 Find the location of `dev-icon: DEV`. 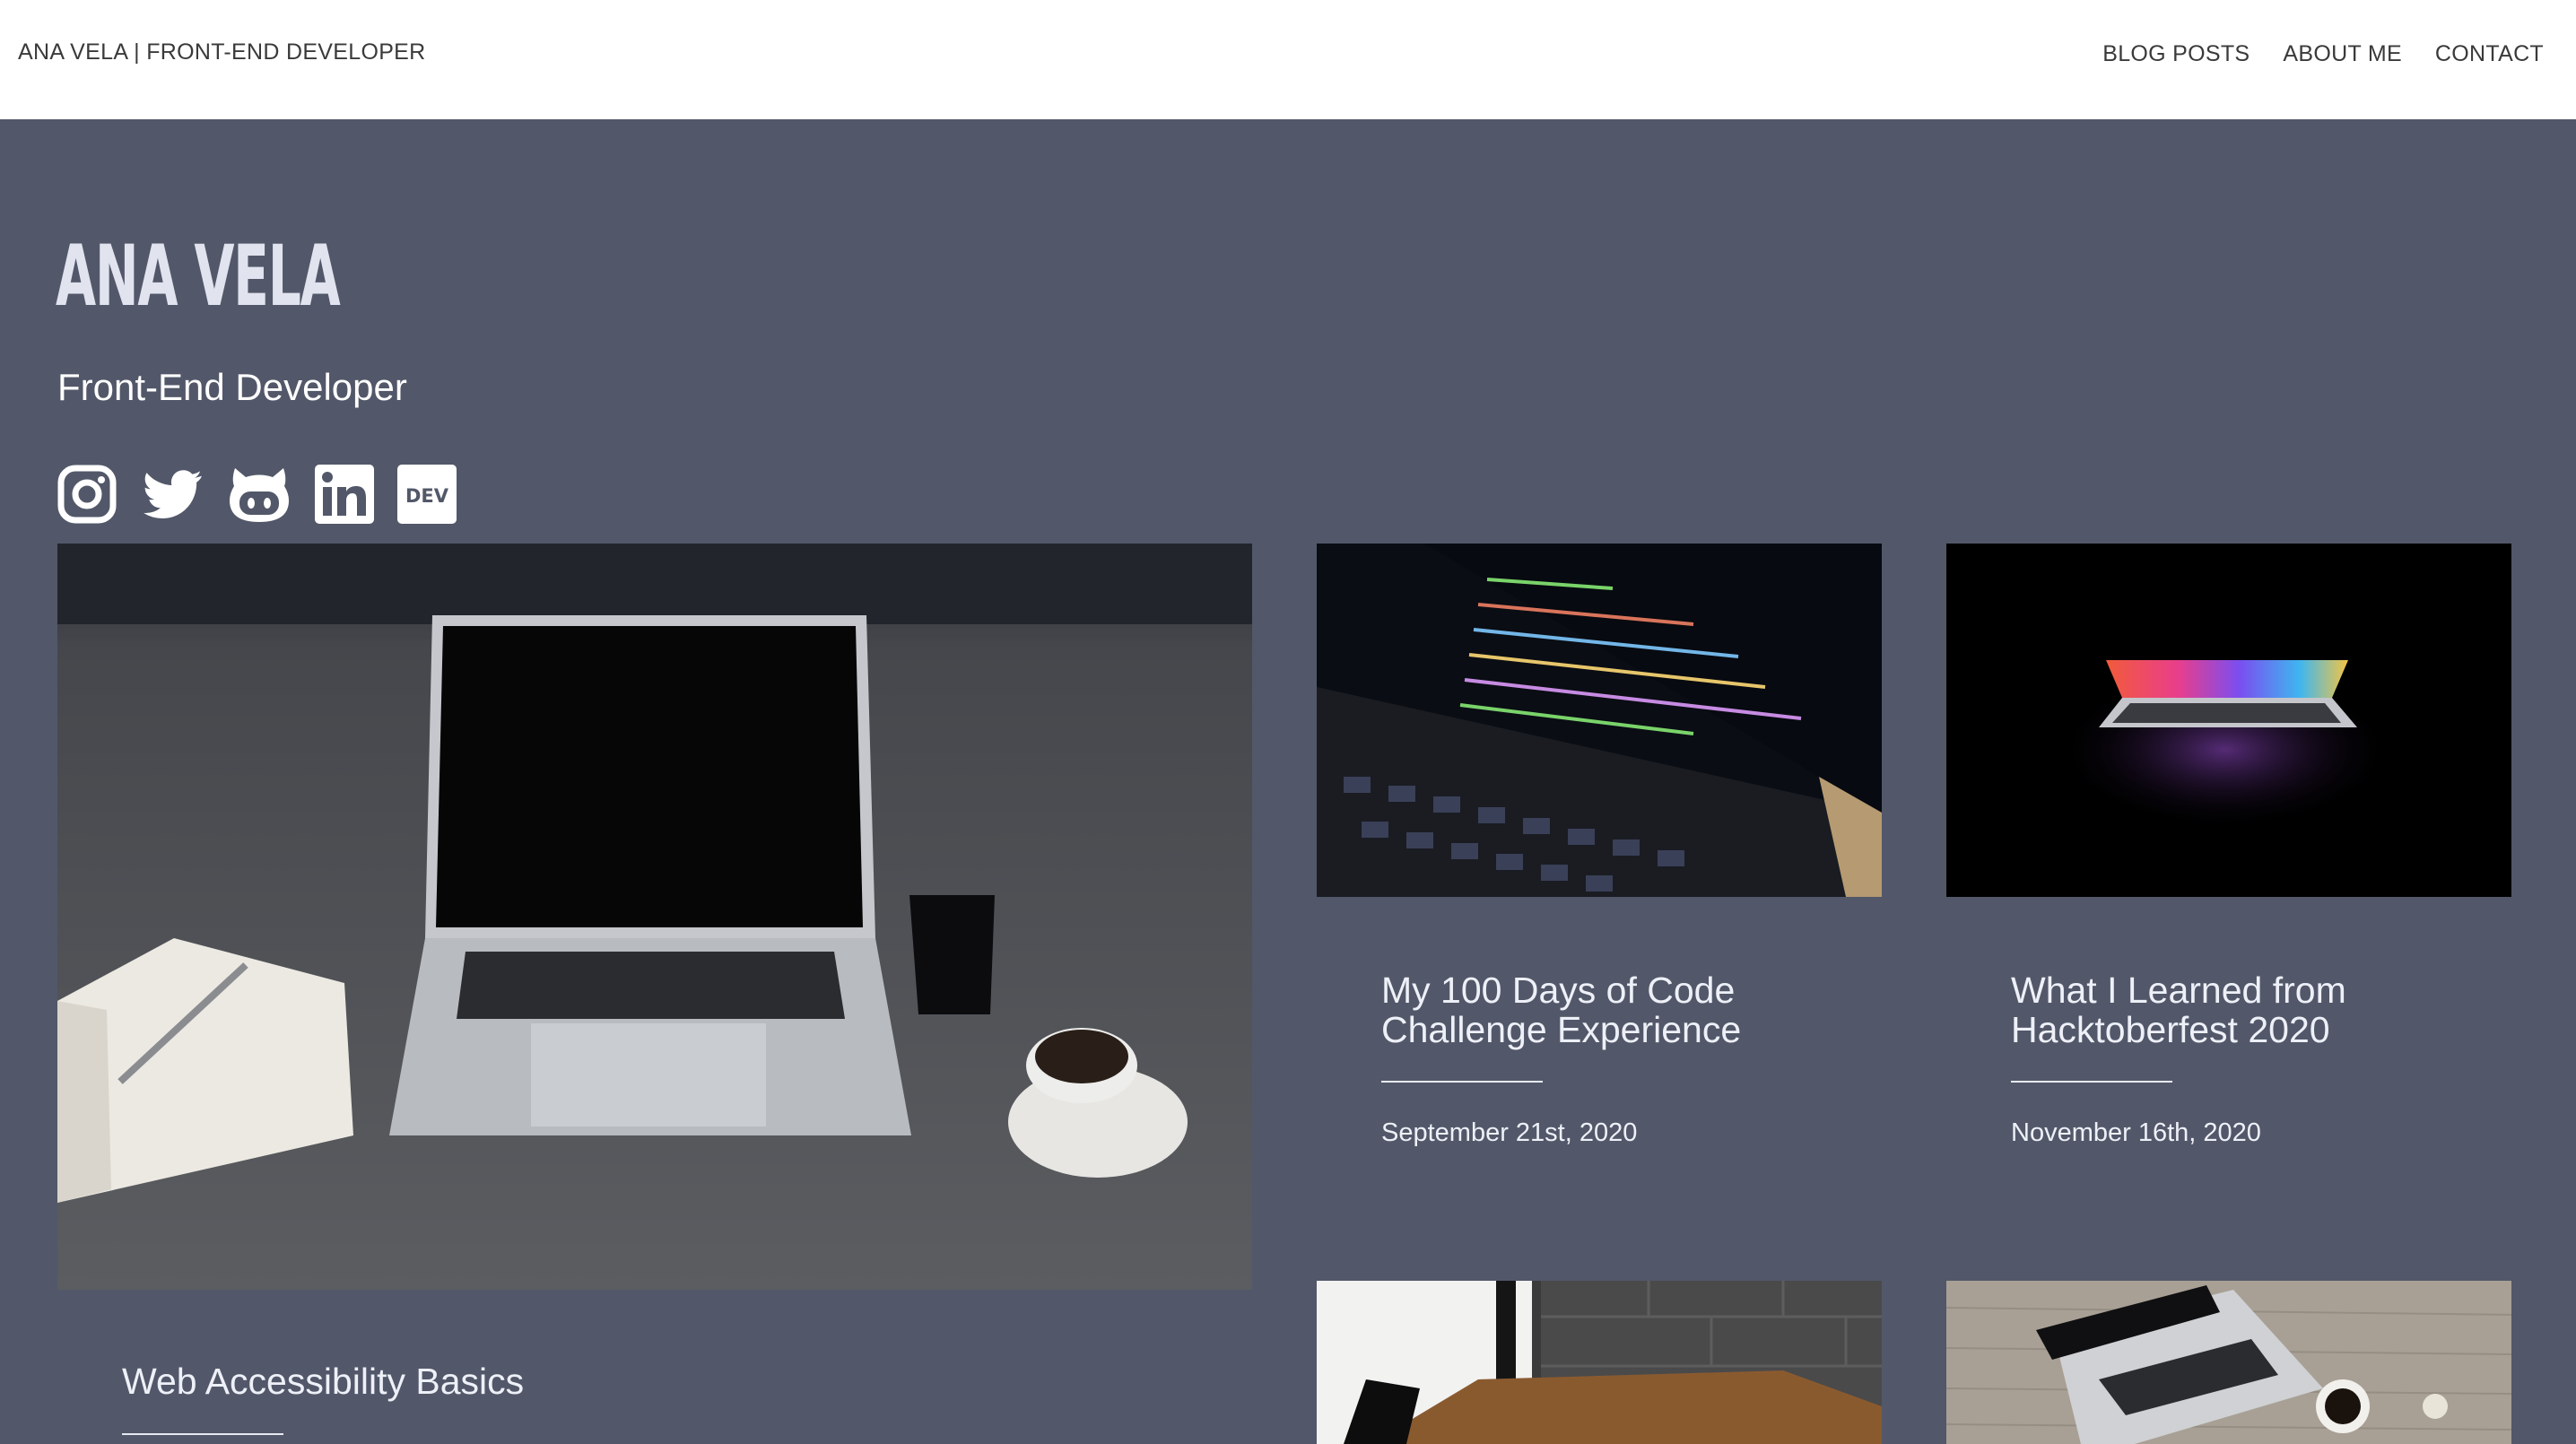

dev-icon: DEV is located at coordinates (427, 494).